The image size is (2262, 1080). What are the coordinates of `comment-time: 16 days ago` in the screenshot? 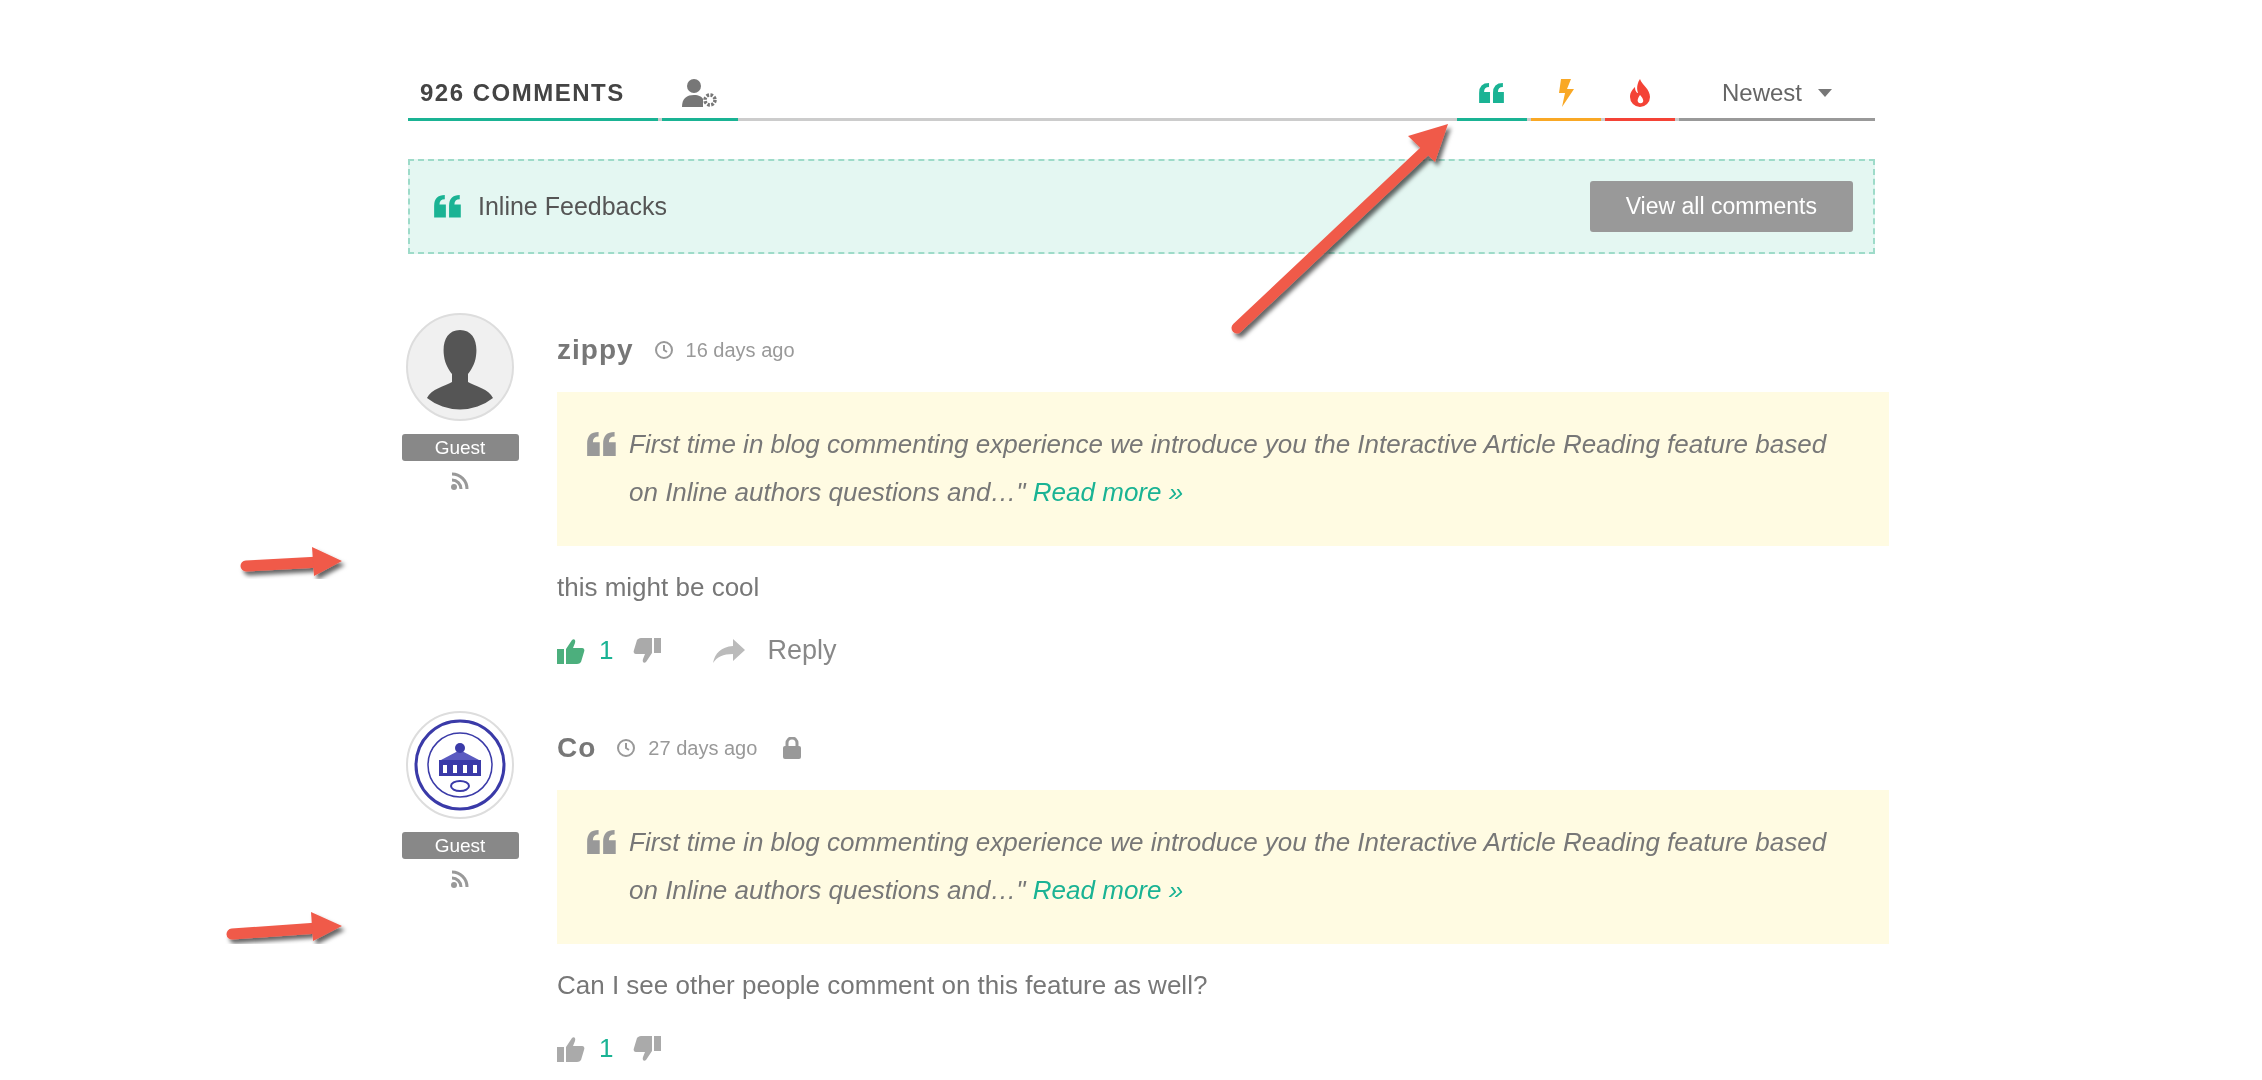 It's located at (740, 350).